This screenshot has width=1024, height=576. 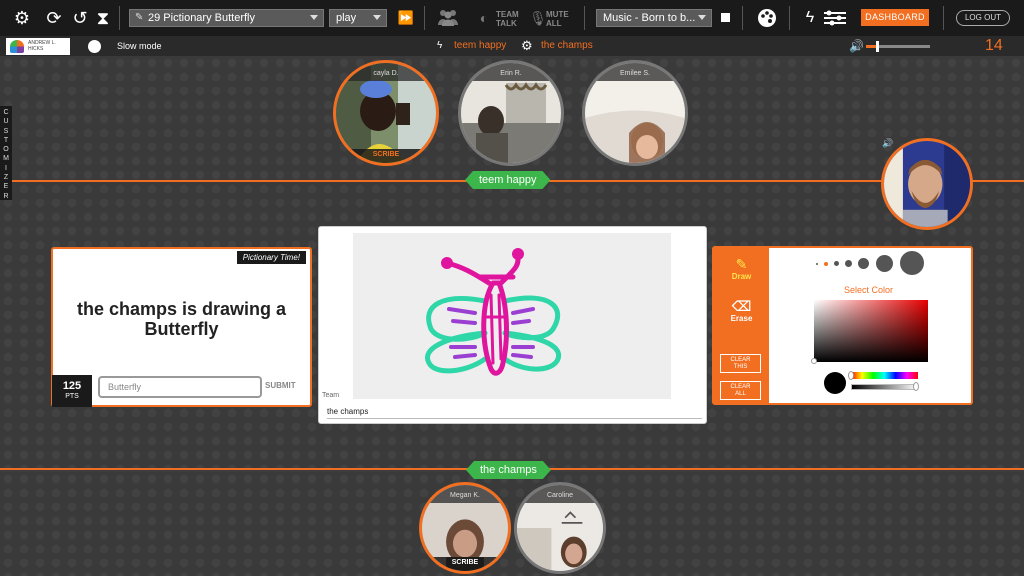 I want to click on fast-forward-icon: ⏩, so click(x=406, y=18).